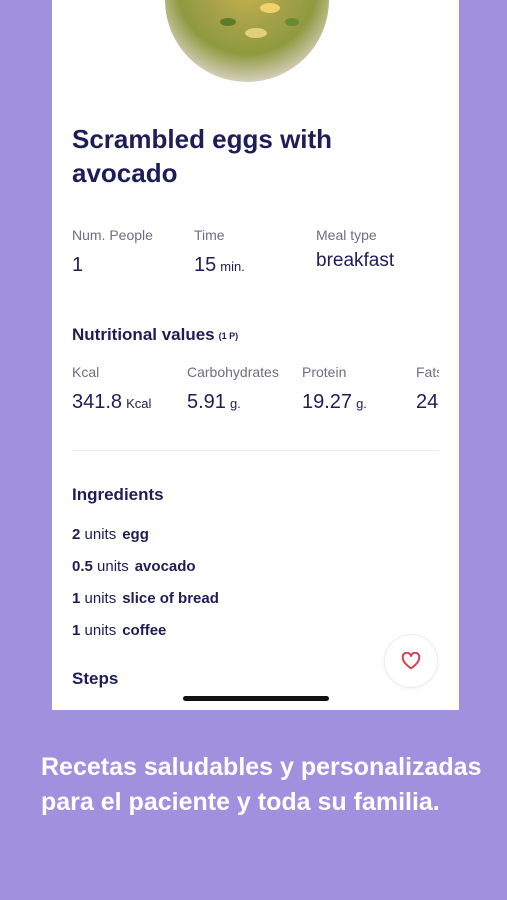 Image resolution: width=507 pixels, height=900 pixels. Describe the element at coordinates (110, 534) in the screenshot. I see `ingredient-item: 2 units egg` at that location.